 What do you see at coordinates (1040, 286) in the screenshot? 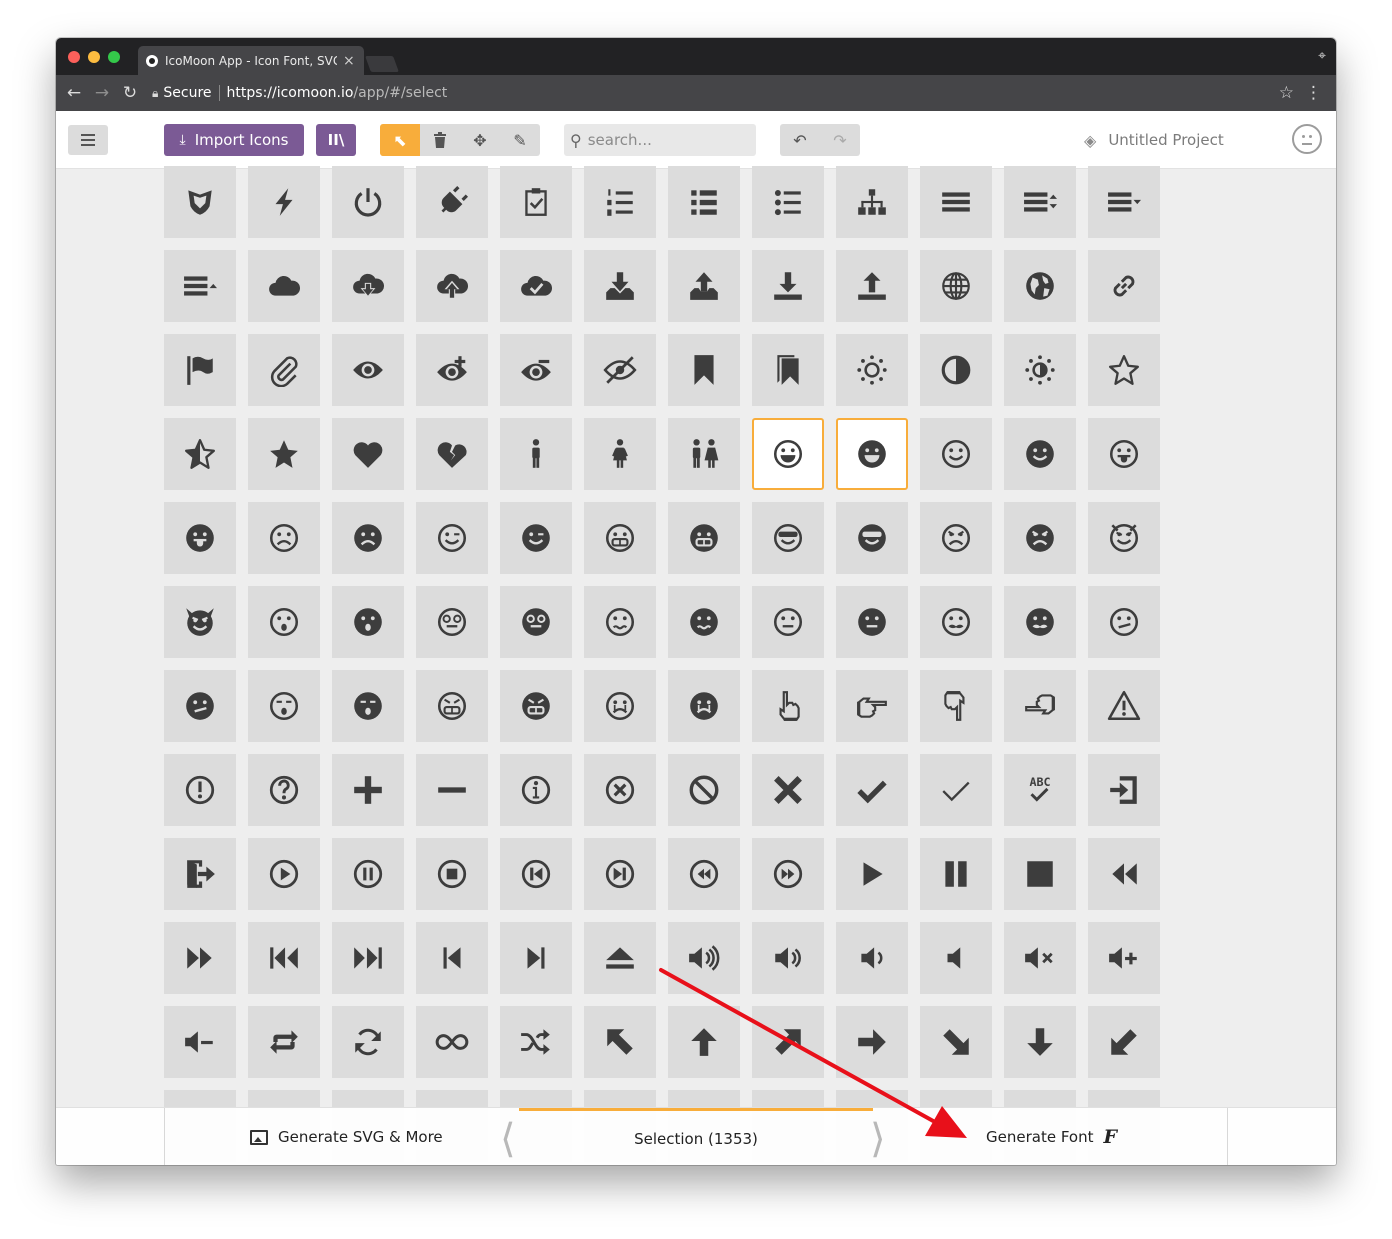
I see `icon-cell-earth` at bounding box center [1040, 286].